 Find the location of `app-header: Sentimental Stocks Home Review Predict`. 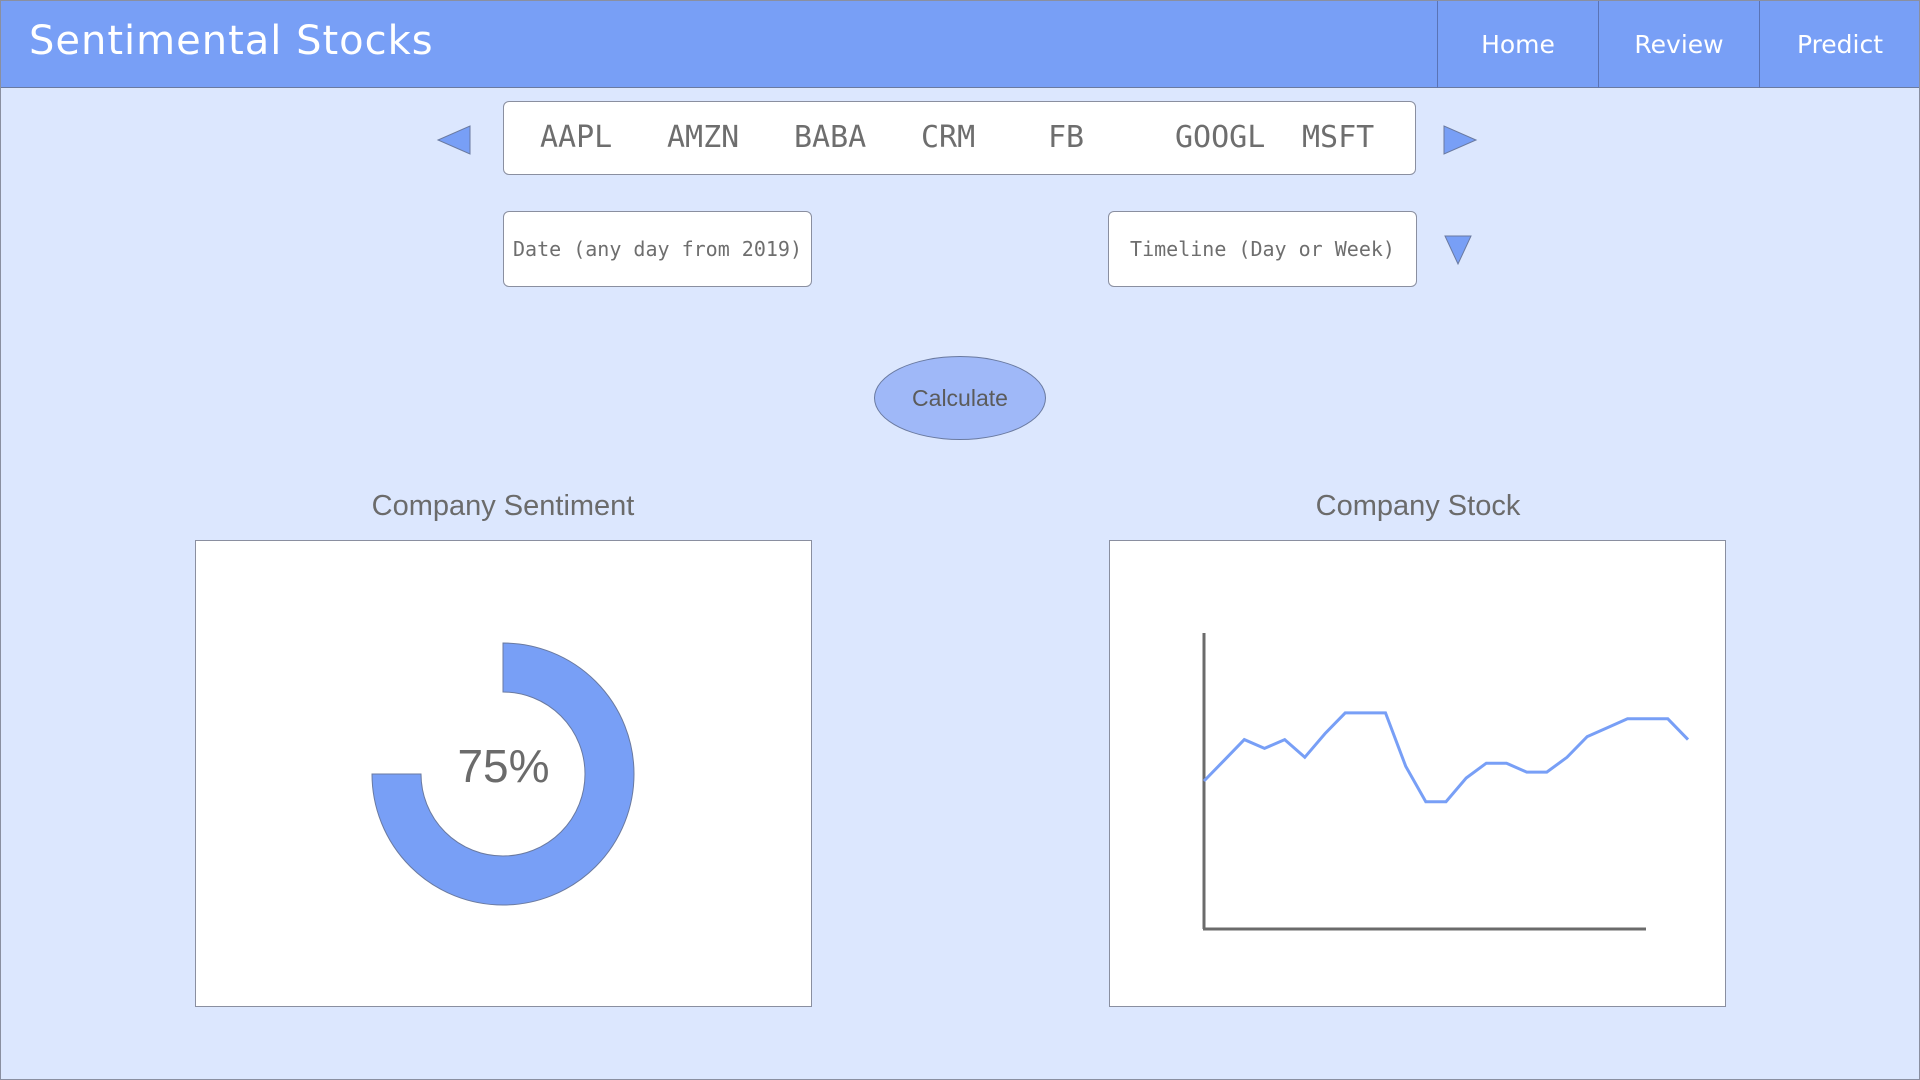

app-header: Sentimental Stocks Home Review Predict is located at coordinates (960, 44).